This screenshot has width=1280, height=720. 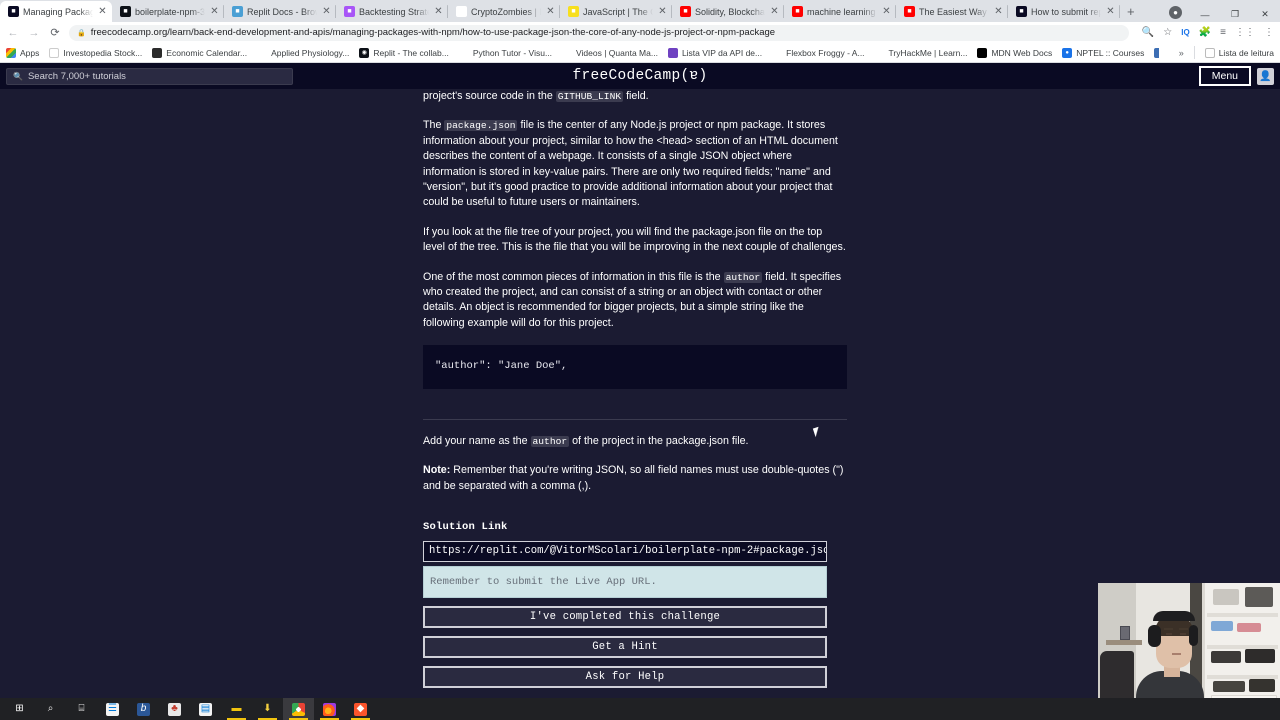 What do you see at coordinates (1269, 32) in the screenshot?
I see `menu-kebab-icon: ⋮` at bounding box center [1269, 32].